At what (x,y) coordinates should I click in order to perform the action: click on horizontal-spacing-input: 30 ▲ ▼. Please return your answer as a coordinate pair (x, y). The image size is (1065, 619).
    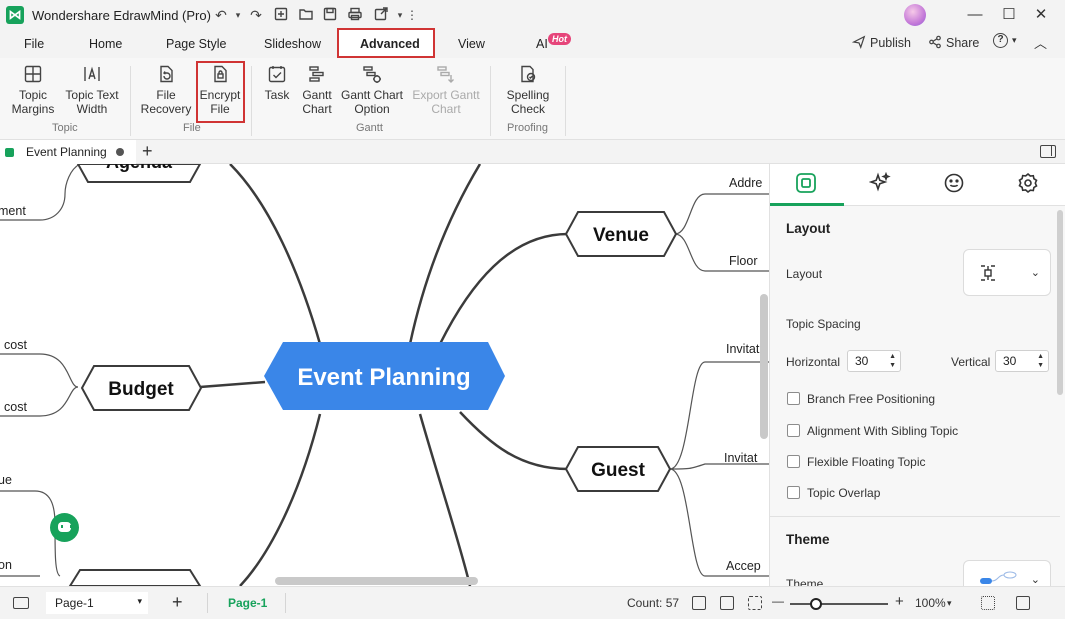
    Looking at the image, I should click on (874, 361).